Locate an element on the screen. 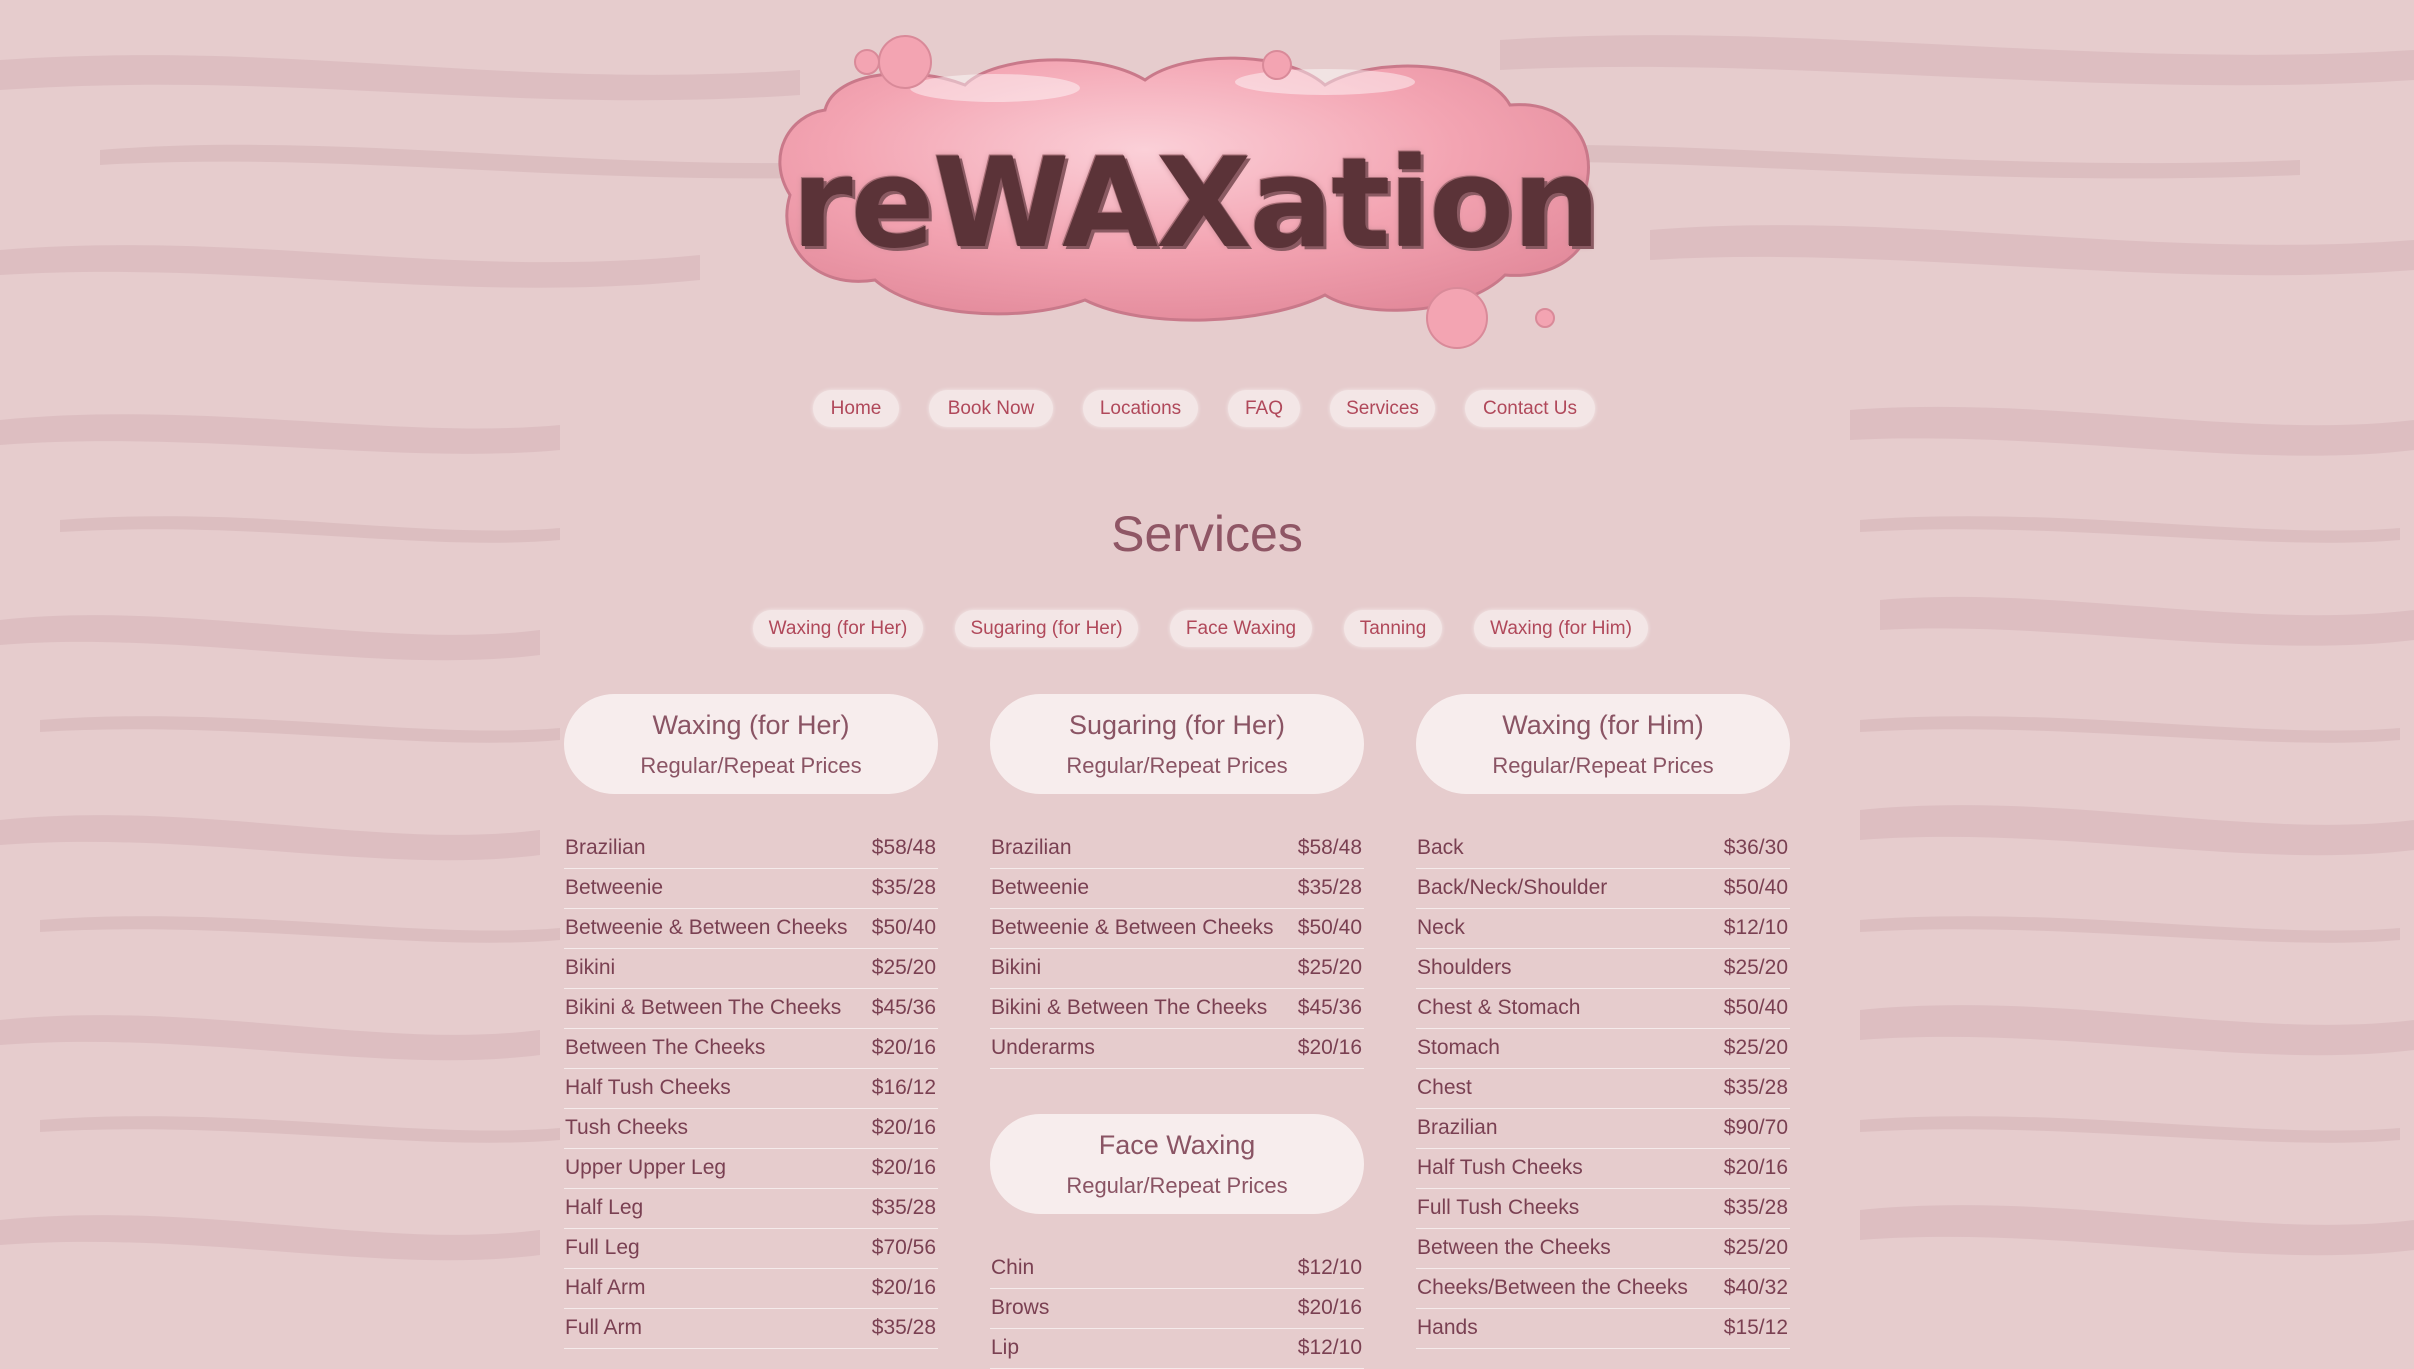 This screenshot has height=1369, width=2414. price-row: Cheeks/Between the Cheeks $40/32 is located at coordinates (1603, 1288).